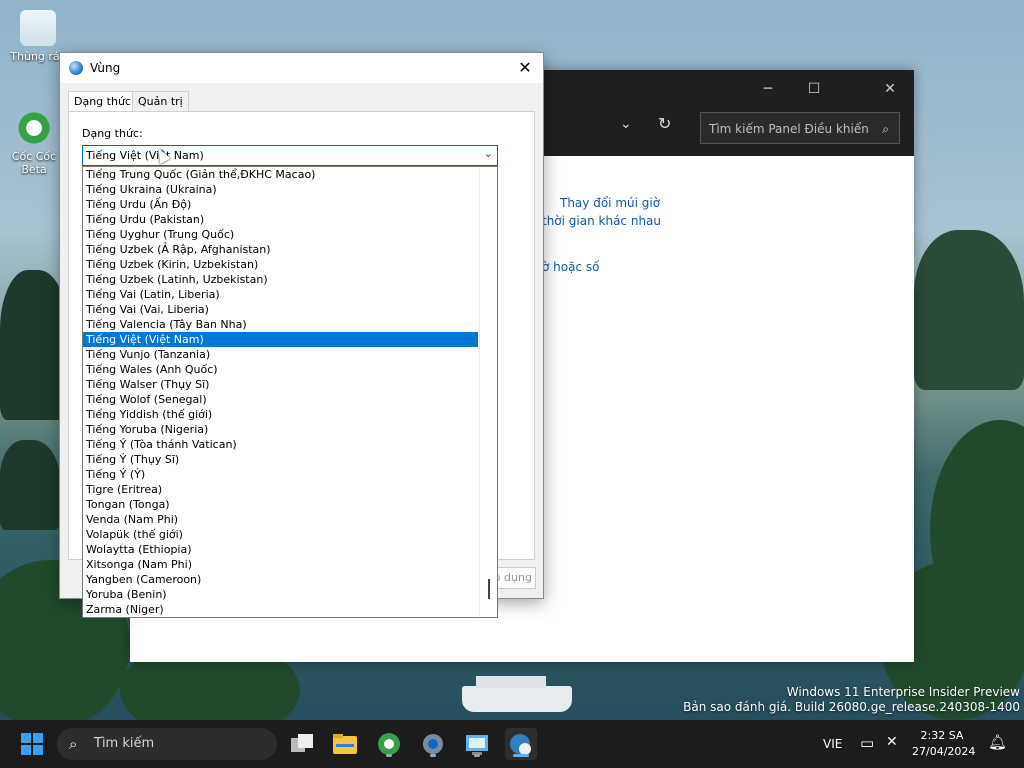 This screenshot has height=768, width=1024. Describe the element at coordinates (997, 742) in the screenshot. I see `notification-bell-icon: 🔔︎` at that location.